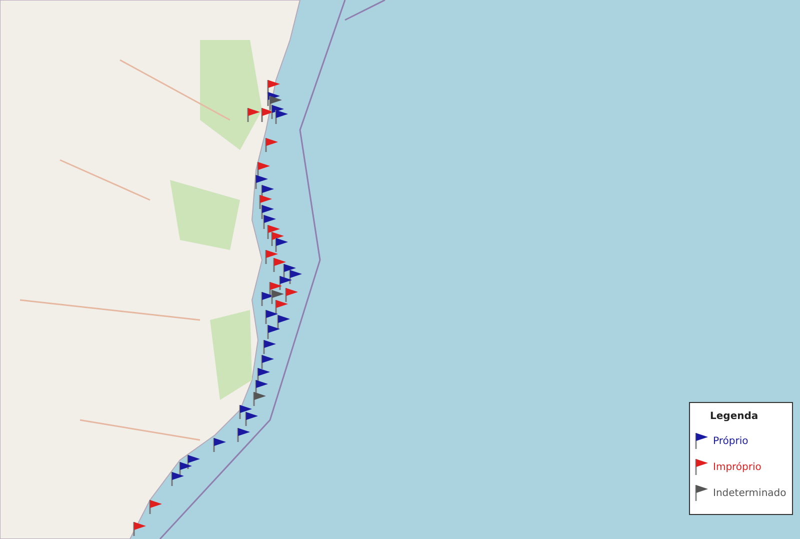 The image size is (800, 539). Describe the element at coordinates (737, 467) in the screenshot. I see `legend-label: Impróprio` at that location.